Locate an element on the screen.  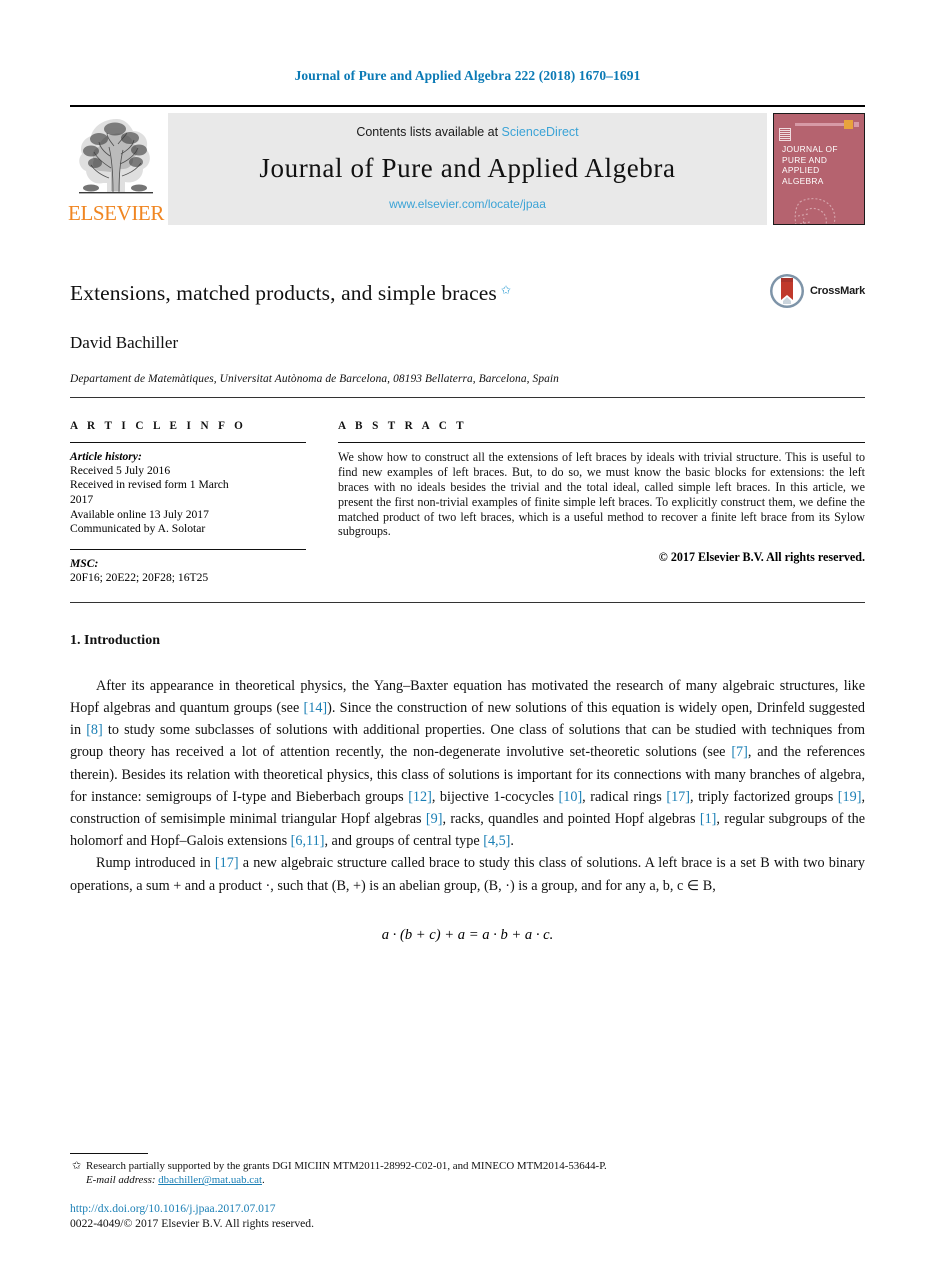
elsevier-logo: ELSEVIER is located at coordinates (116, 169).